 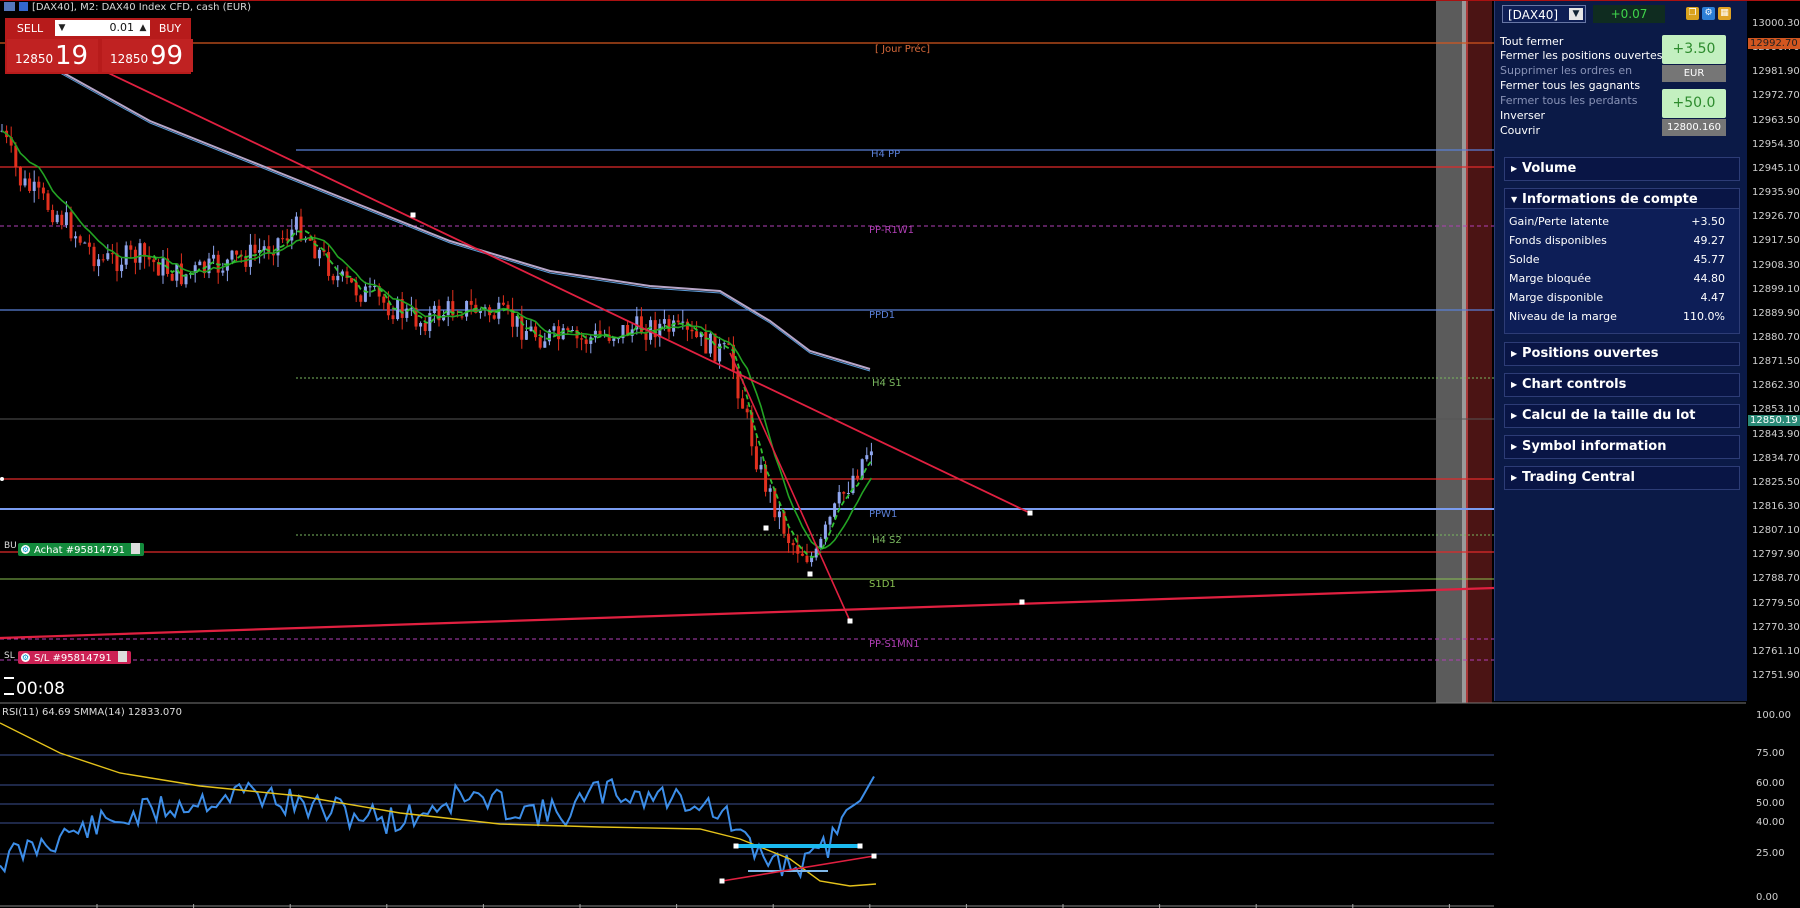 I want to click on reverse-action: Inverser, so click(x=1522, y=115).